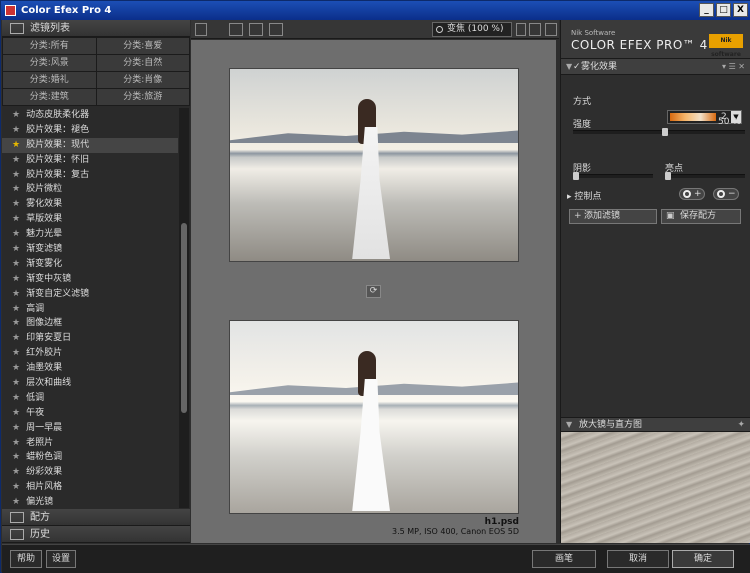  I want to click on filter-list-item: ★ 渐变中灰镜, so click(90, 279).